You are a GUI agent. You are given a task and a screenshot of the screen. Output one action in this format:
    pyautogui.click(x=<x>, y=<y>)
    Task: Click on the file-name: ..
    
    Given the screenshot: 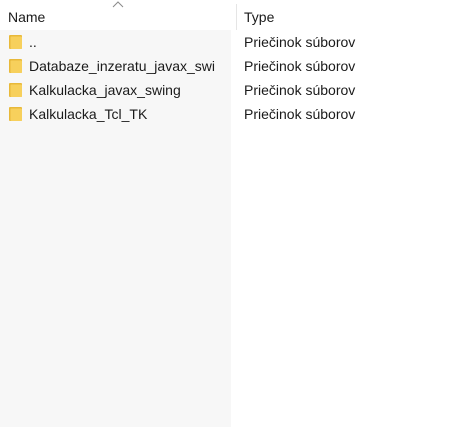 What is the action you would take?
    pyautogui.click(x=33, y=42)
    